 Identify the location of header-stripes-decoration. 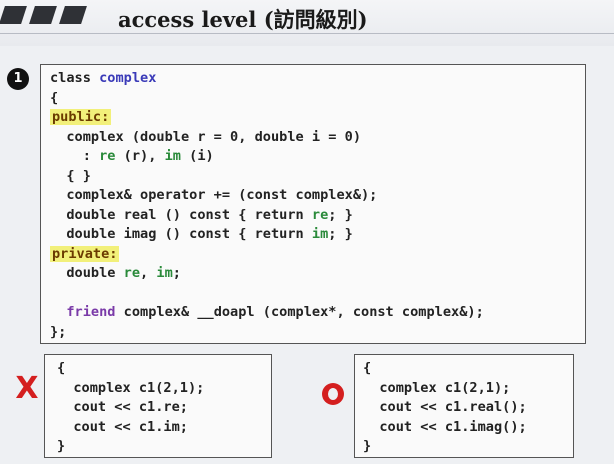
(48, 15).